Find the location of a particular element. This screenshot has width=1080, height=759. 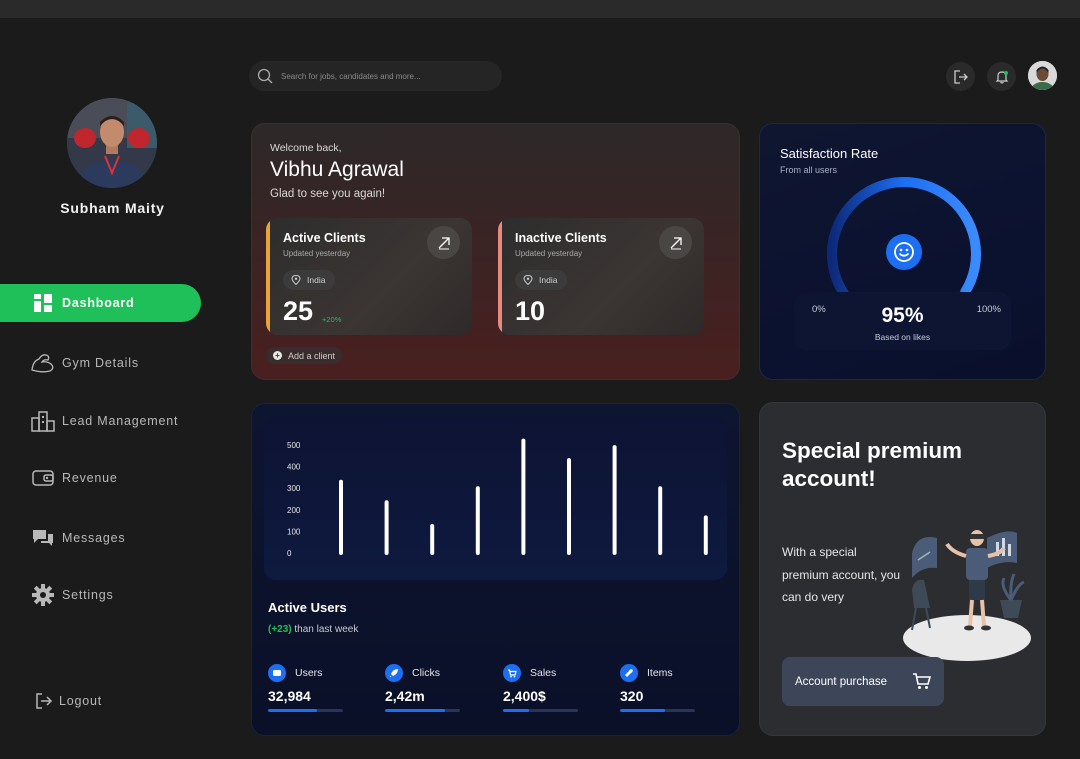

account-purchase-label: Account purchase is located at coordinates (841, 681).